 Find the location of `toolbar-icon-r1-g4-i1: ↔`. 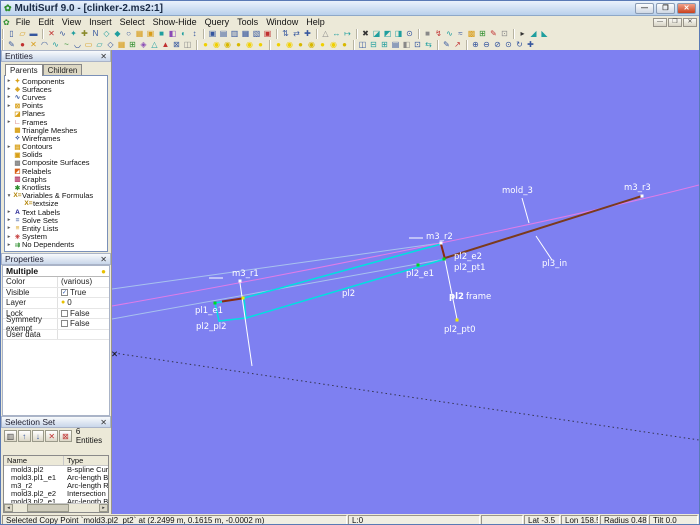

toolbar-icon-r1-g4-i1: ↔ is located at coordinates (336, 34).